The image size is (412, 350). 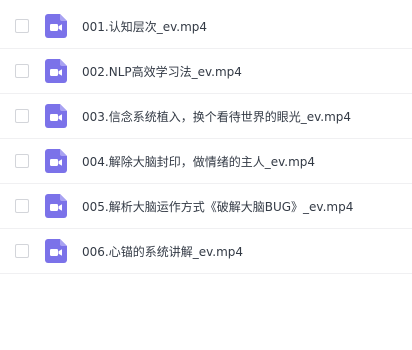 I want to click on file-name: 004.解除大脑封印，做情绪的主人_ev.mp4, so click(x=198, y=162).